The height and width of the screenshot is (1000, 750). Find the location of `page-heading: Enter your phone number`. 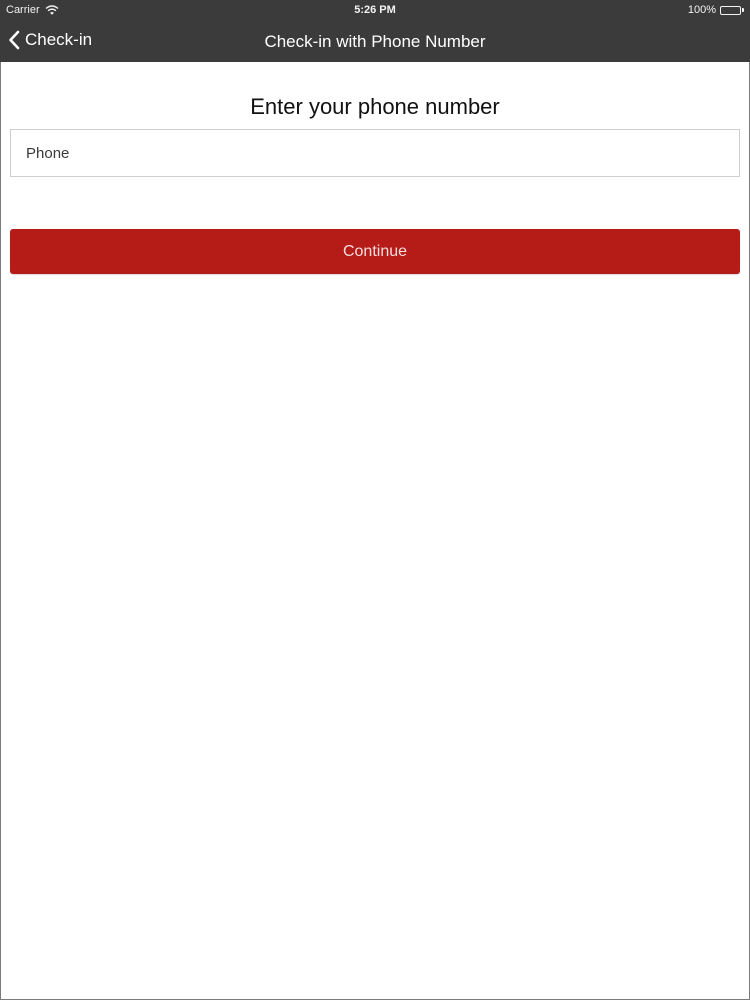

page-heading: Enter your phone number is located at coordinates (375, 106).